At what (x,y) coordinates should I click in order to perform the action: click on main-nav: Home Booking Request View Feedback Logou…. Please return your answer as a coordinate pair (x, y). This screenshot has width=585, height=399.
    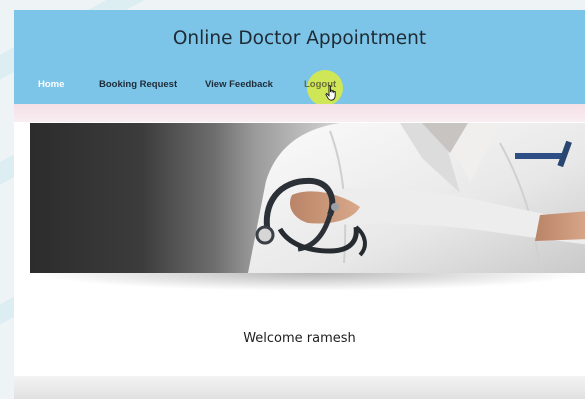
    Looking at the image, I should click on (299, 86).